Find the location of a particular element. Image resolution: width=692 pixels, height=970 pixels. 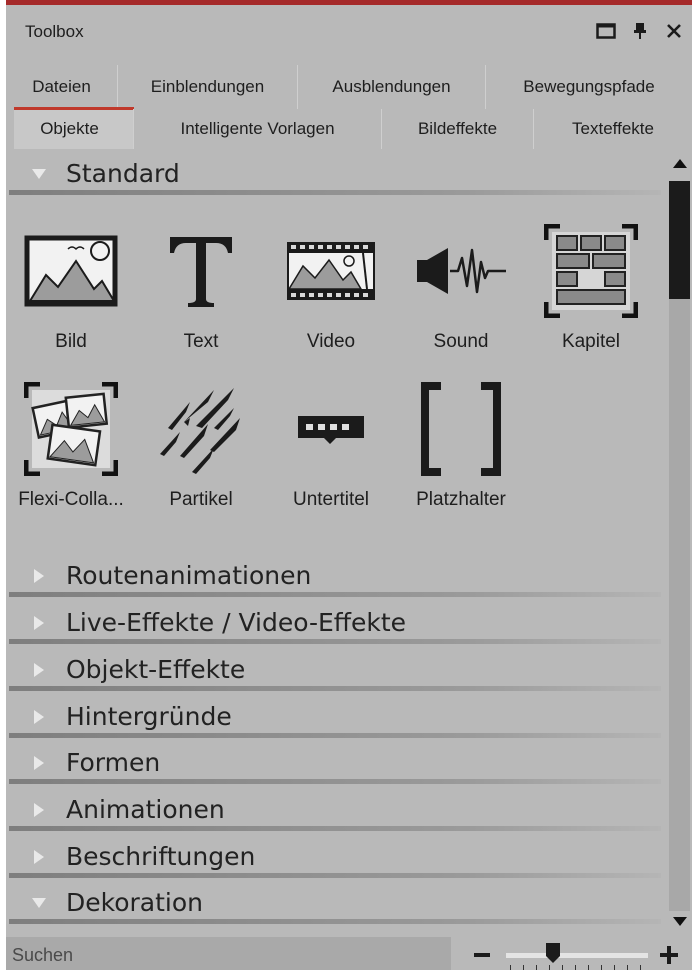

item-bild: Bild is located at coordinates (71, 296).